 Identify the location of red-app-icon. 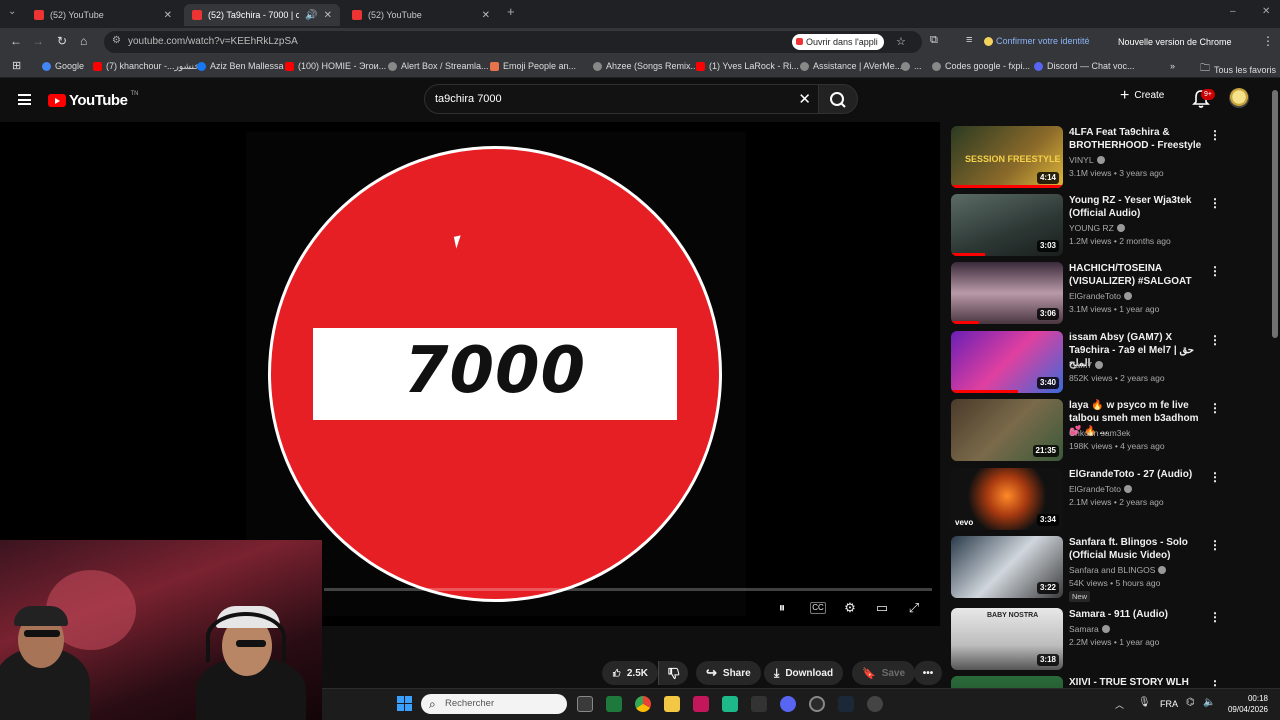
(701, 704).